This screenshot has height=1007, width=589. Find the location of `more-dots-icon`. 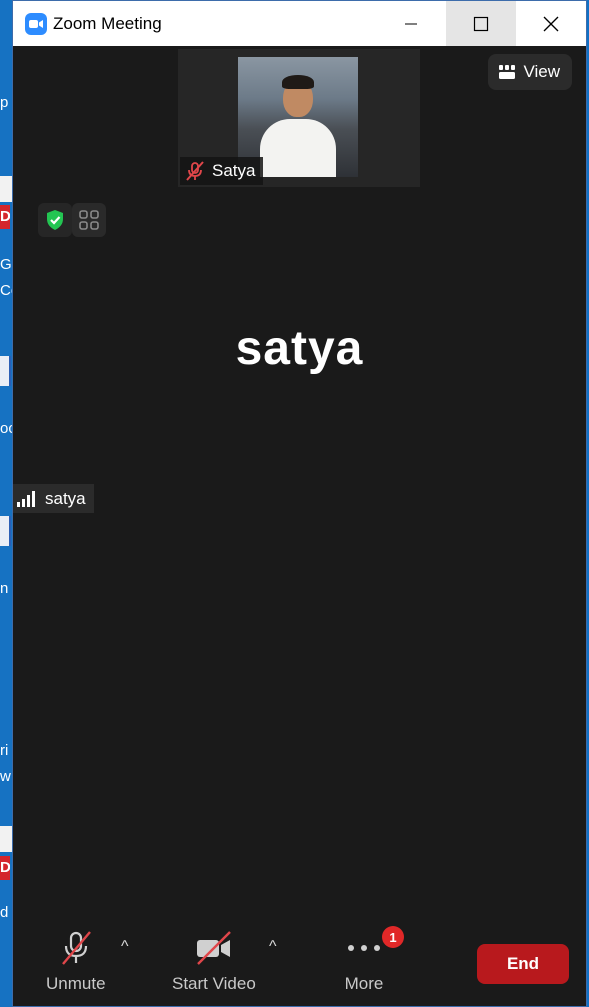

more-dots-icon is located at coordinates (364, 948).